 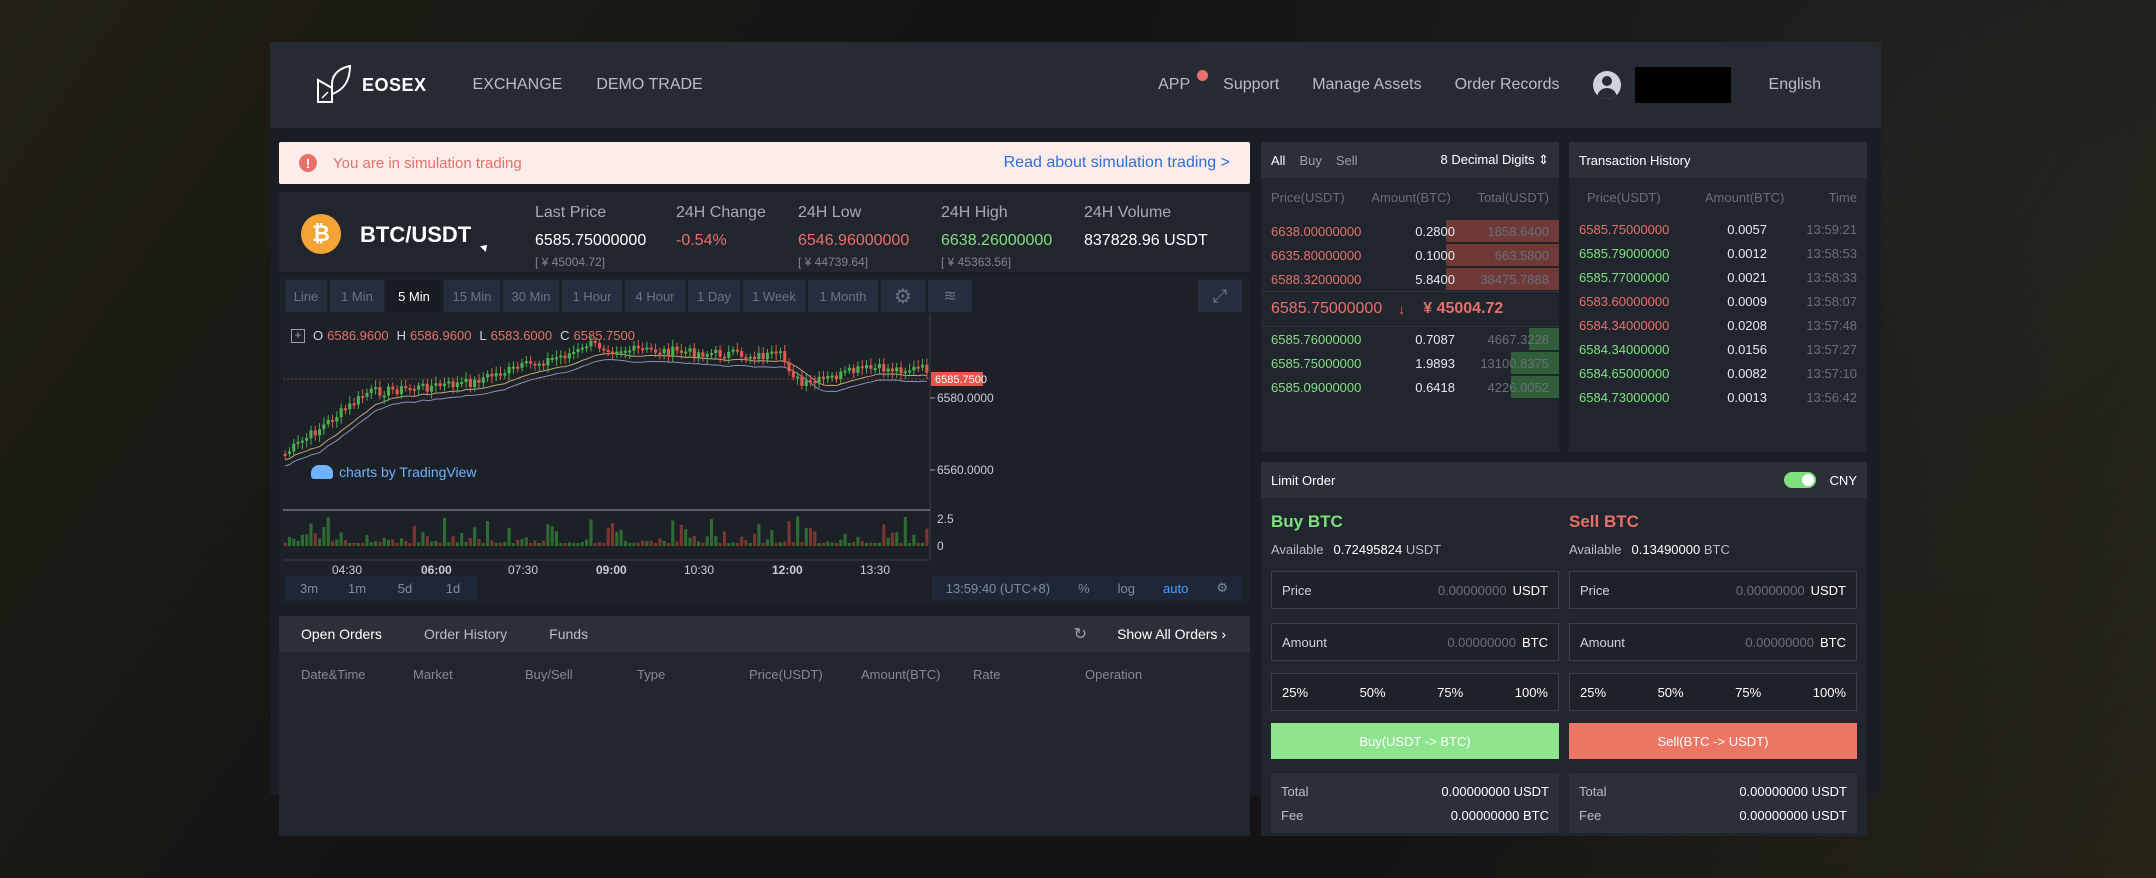 What do you see at coordinates (485, 247) in the screenshot?
I see `caret-icon` at bounding box center [485, 247].